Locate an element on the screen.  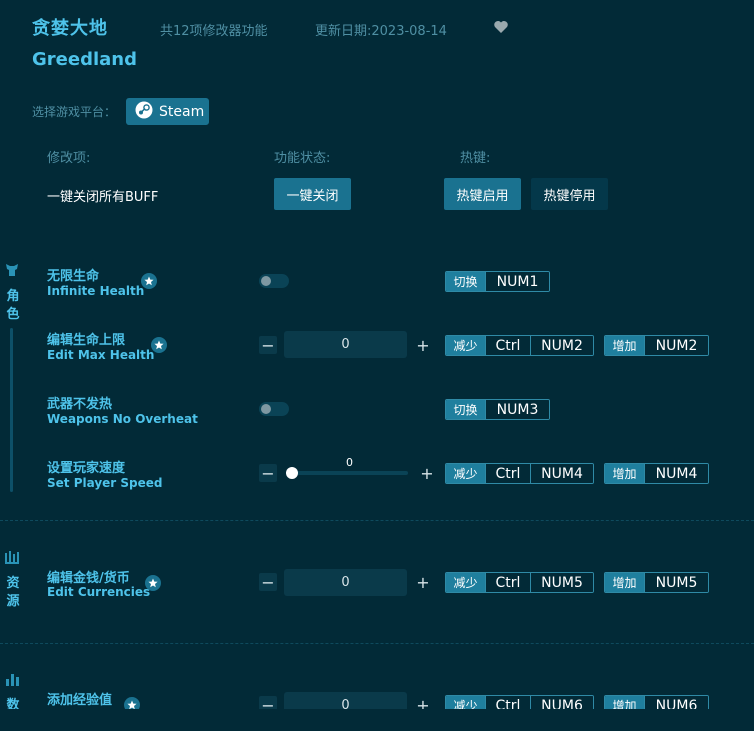
max-health-decrease-hotkey: 减少 Ctrl NUM2 is located at coordinates (519, 345).